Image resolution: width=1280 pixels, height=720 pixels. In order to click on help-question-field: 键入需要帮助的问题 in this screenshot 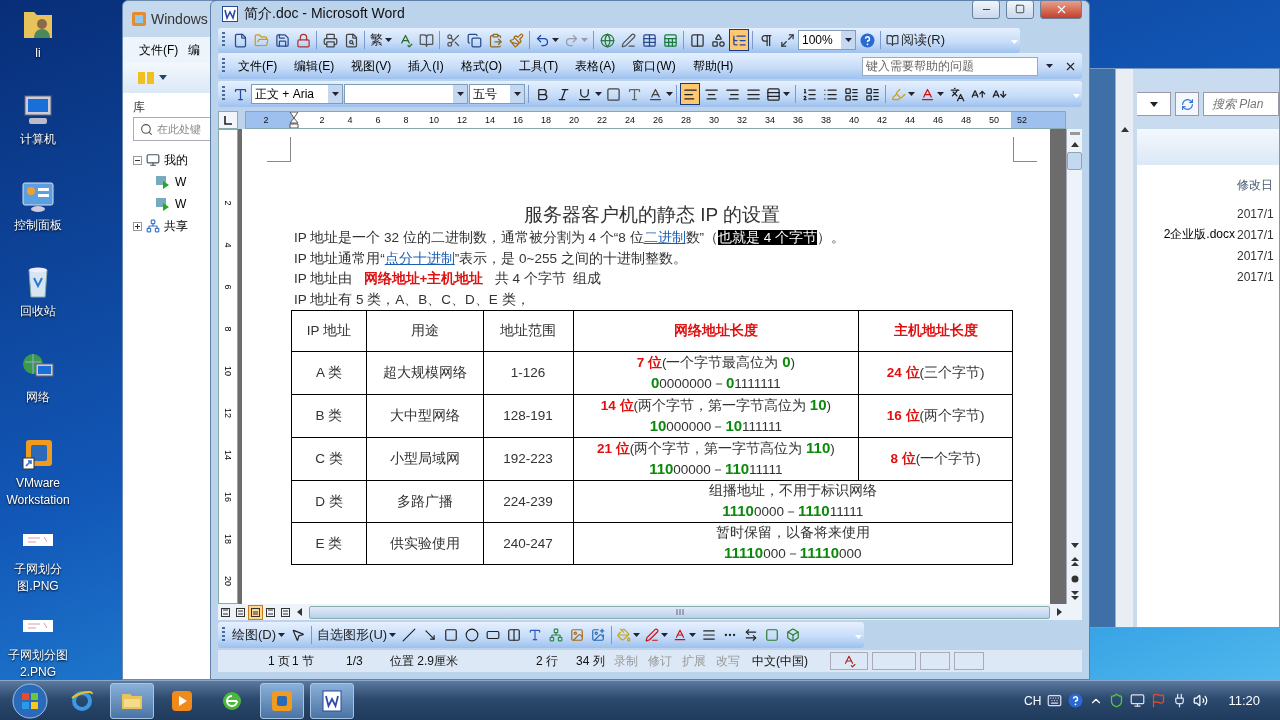, I will do `click(950, 66)`.